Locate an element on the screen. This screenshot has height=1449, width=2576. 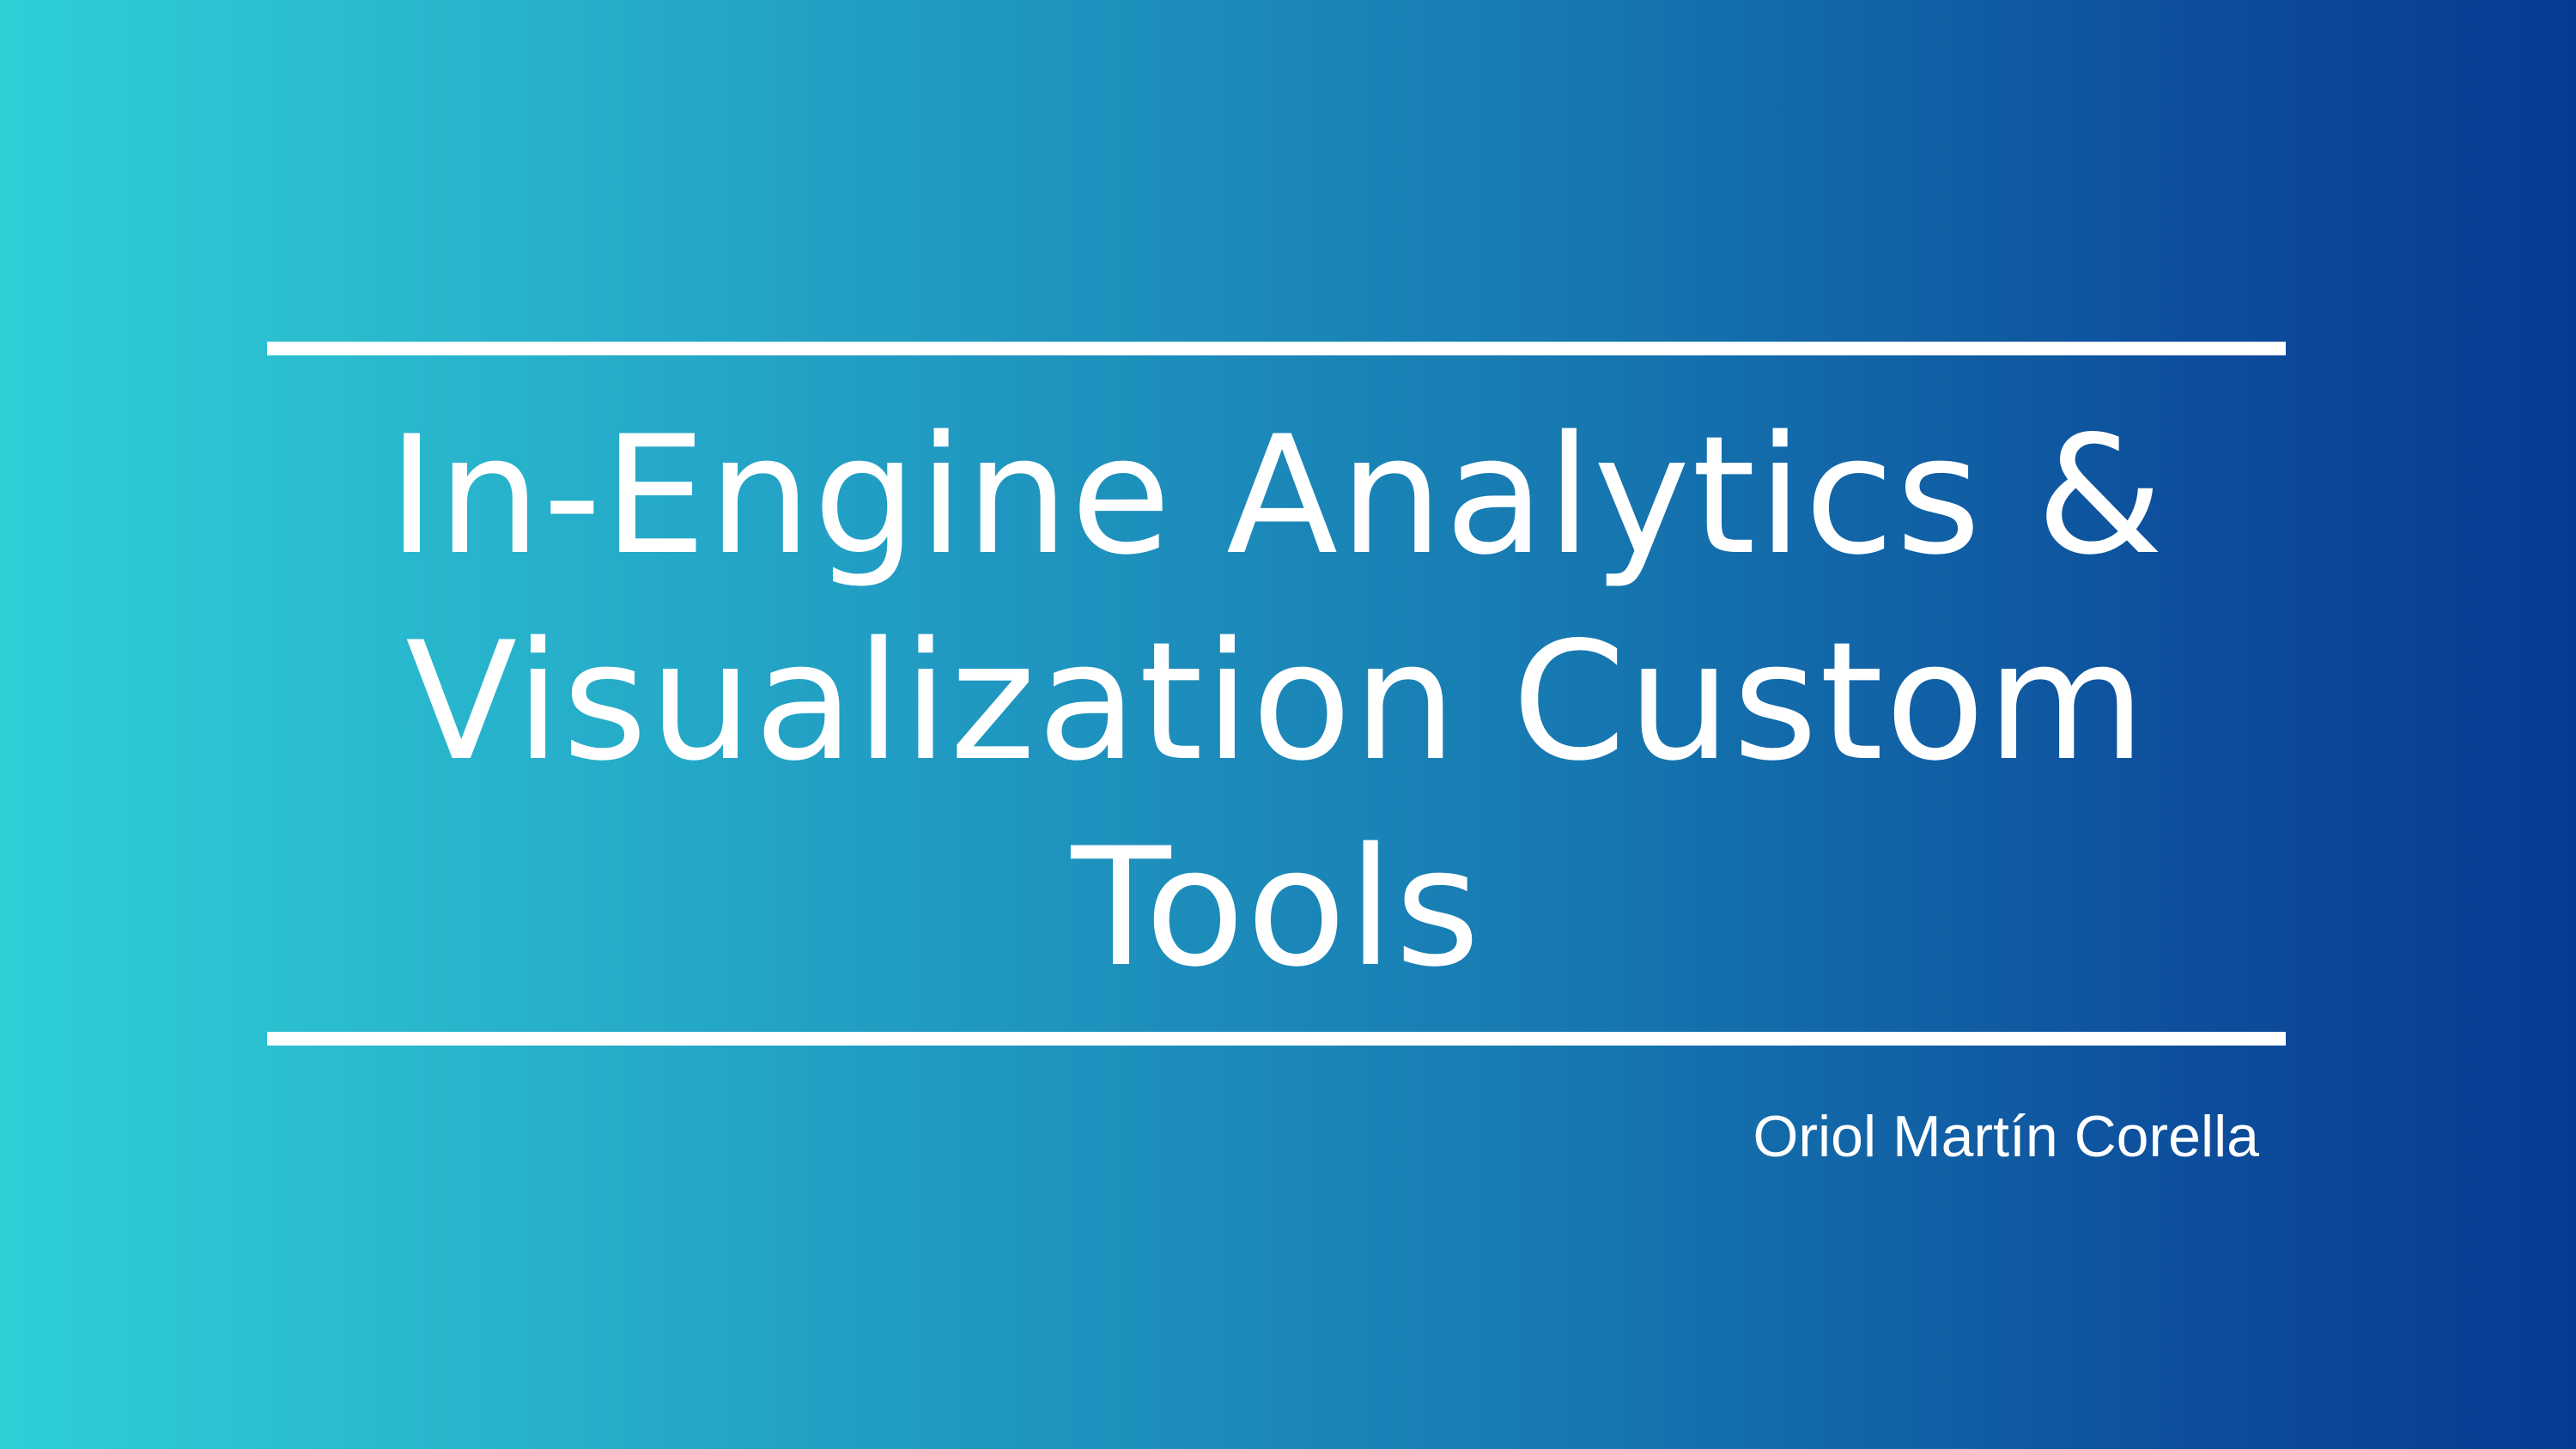
title-line-3: Tools is located at coordinates (1276, 908).